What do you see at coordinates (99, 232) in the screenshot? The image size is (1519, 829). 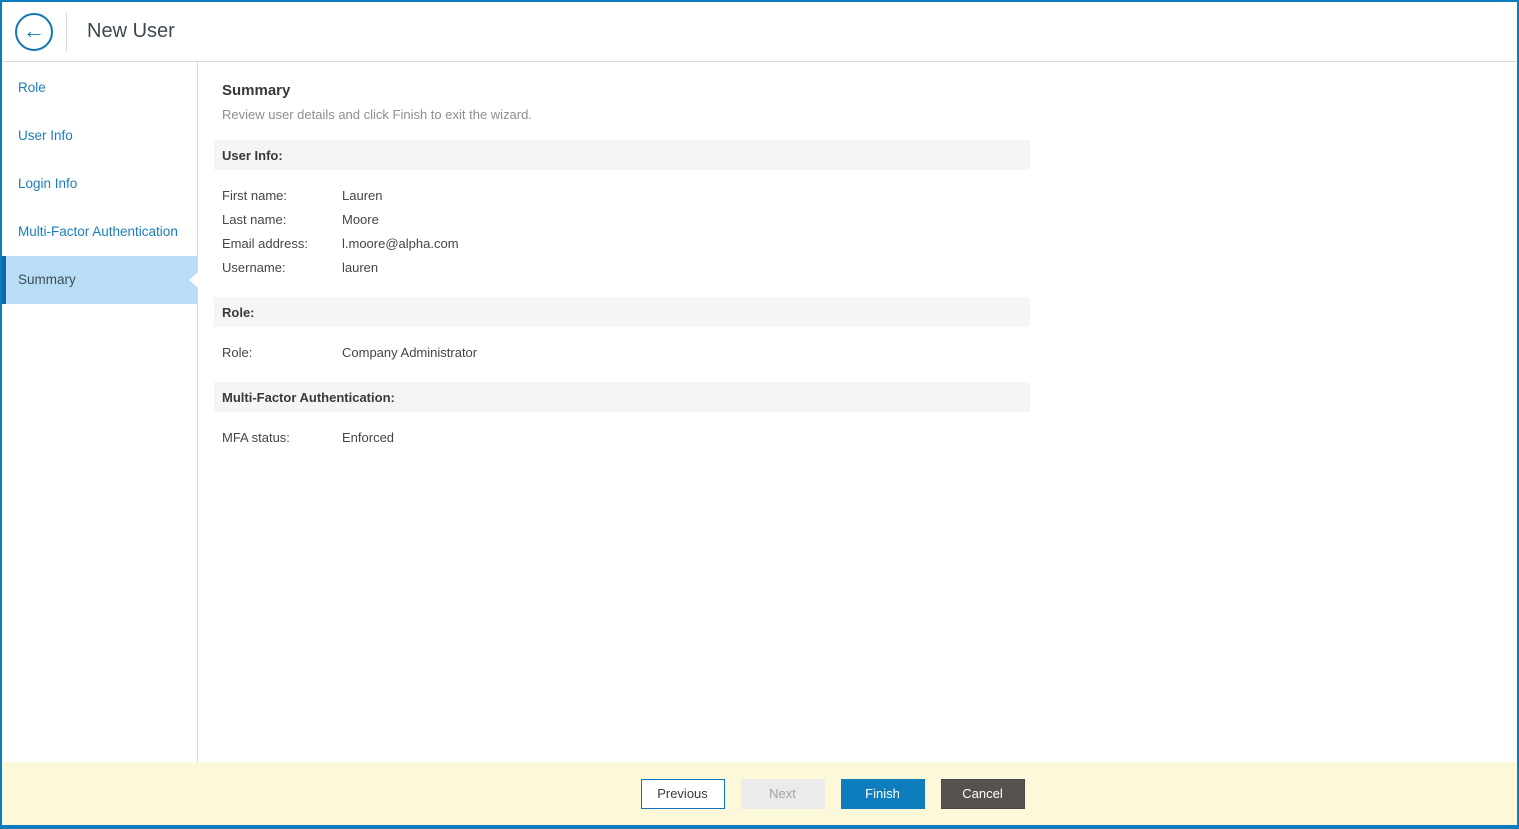 I see `sidebar-item-multi-factor-authentication: Multi-Factor Authentication` at bounding box center [99, 232].